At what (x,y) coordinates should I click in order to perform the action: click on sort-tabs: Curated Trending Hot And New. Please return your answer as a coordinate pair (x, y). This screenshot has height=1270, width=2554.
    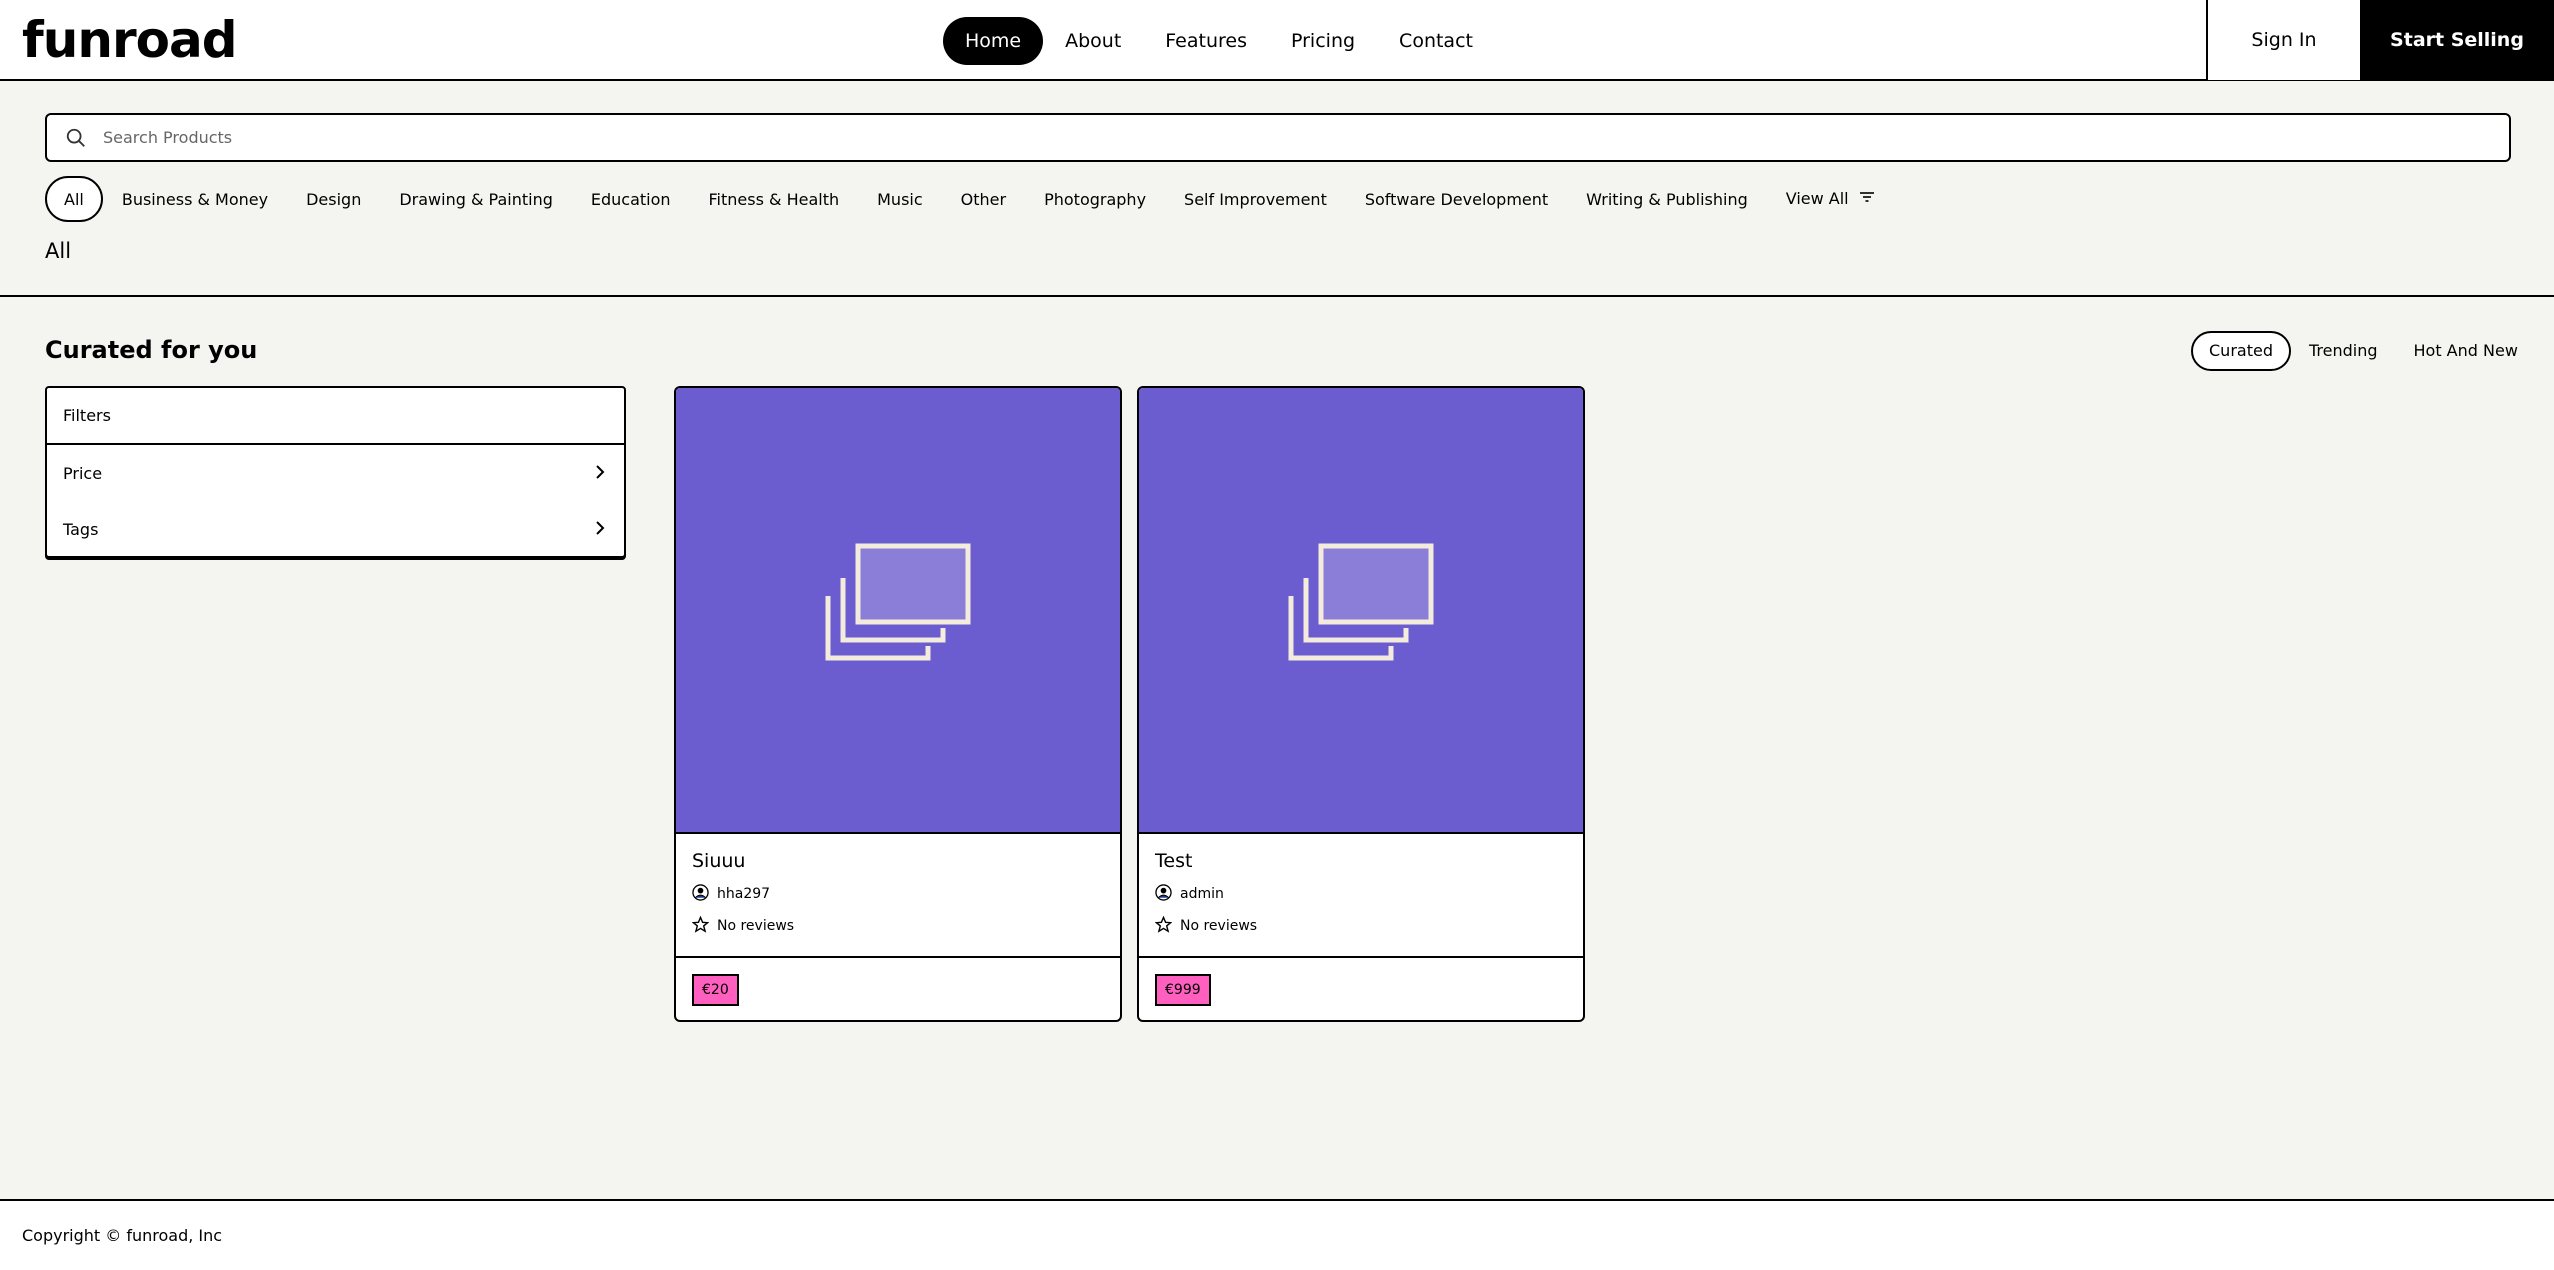
    Looking at the image, I should click on (2363, 351).